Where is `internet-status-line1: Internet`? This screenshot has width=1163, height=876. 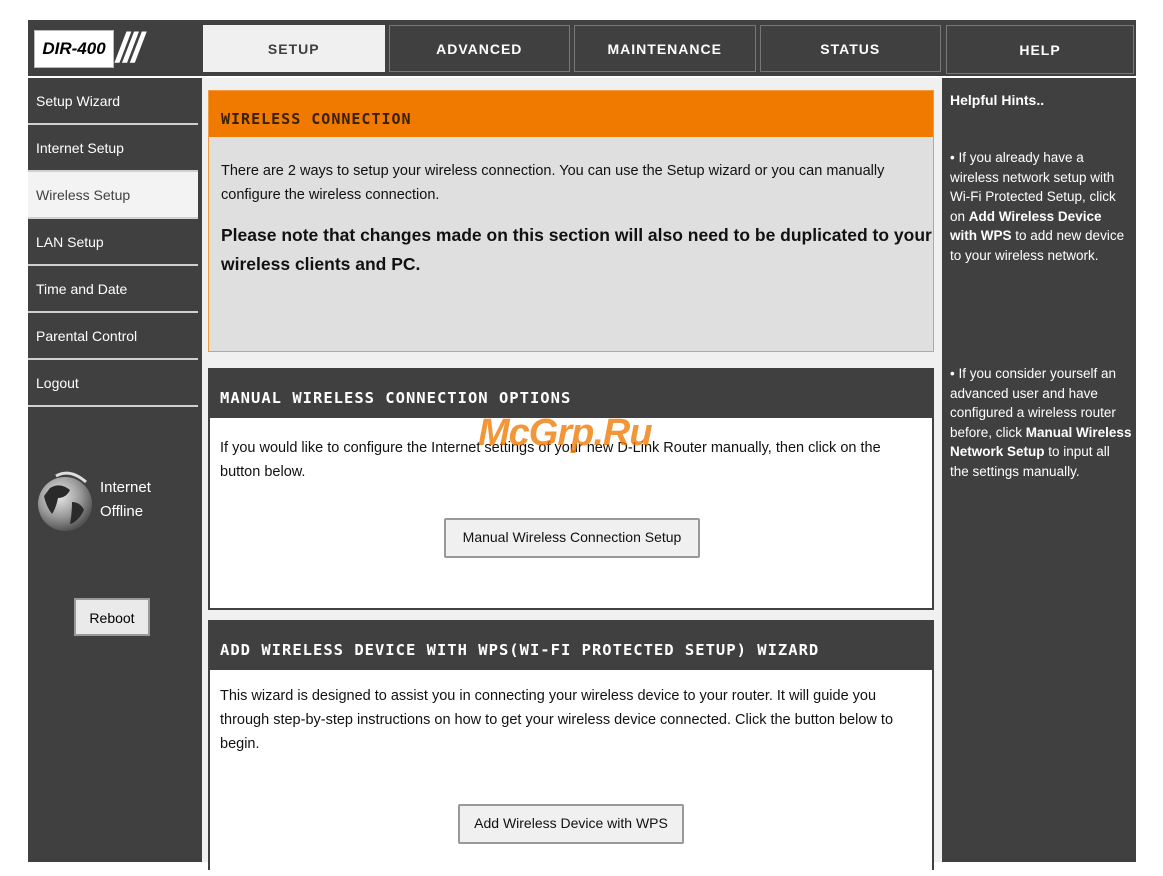
internet-status-line1: Internet is located at coordinates (125, 487).